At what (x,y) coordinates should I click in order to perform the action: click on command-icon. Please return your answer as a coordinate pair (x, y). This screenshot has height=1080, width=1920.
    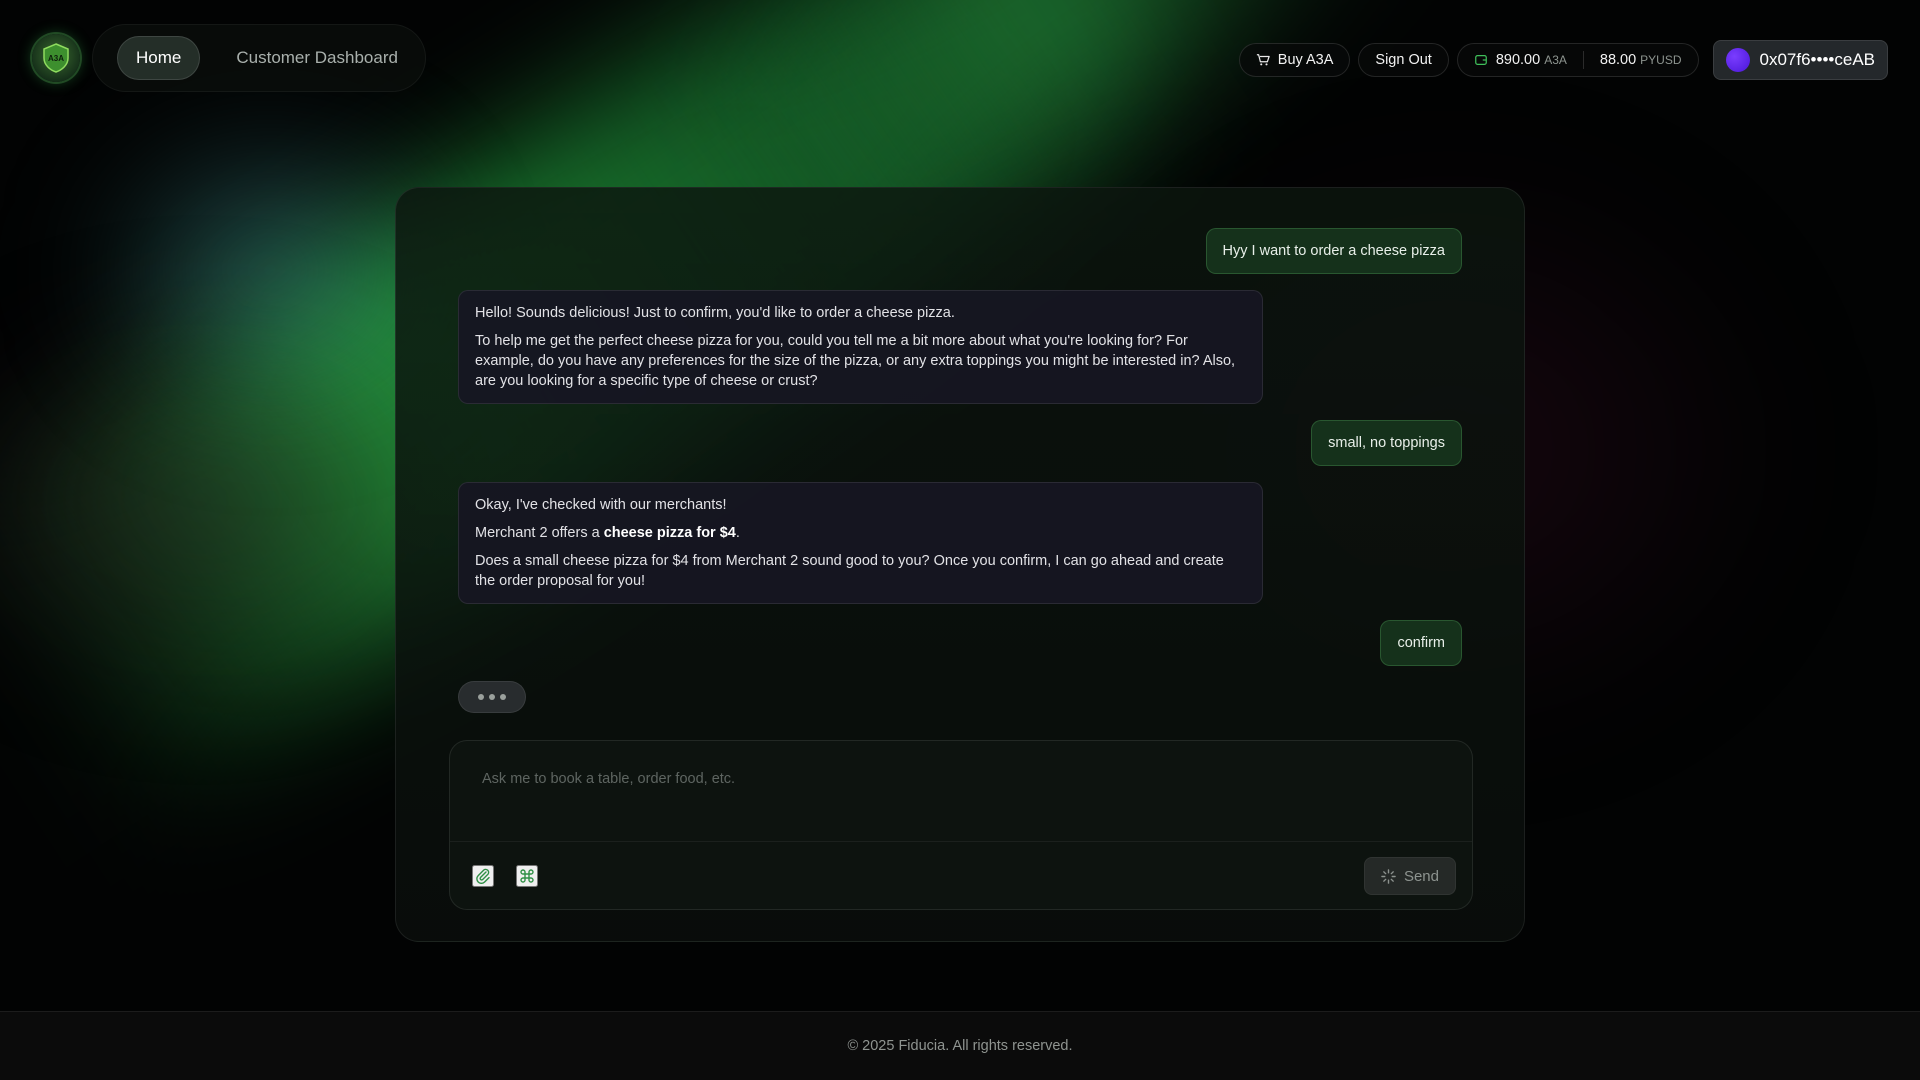
    Looking at the image, I should click on (527, 876).